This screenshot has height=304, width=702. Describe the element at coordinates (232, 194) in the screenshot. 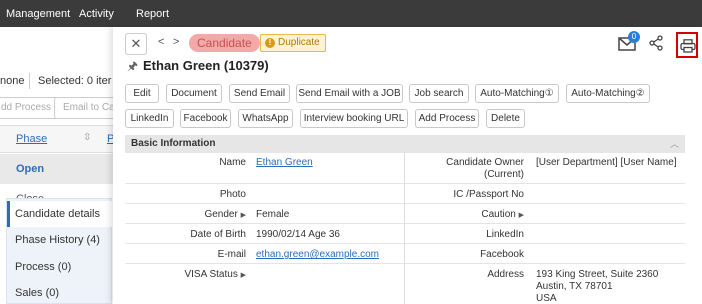

I see `photo-label: Photo` at that location.